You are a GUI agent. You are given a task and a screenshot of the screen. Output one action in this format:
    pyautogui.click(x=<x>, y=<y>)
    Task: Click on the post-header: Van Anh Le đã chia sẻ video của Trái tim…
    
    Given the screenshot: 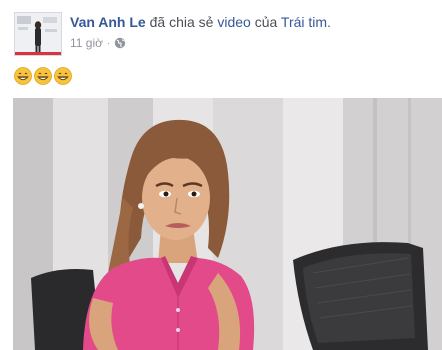 What is the action you would take?
    pyautogui.click(x=252, y=22)
    